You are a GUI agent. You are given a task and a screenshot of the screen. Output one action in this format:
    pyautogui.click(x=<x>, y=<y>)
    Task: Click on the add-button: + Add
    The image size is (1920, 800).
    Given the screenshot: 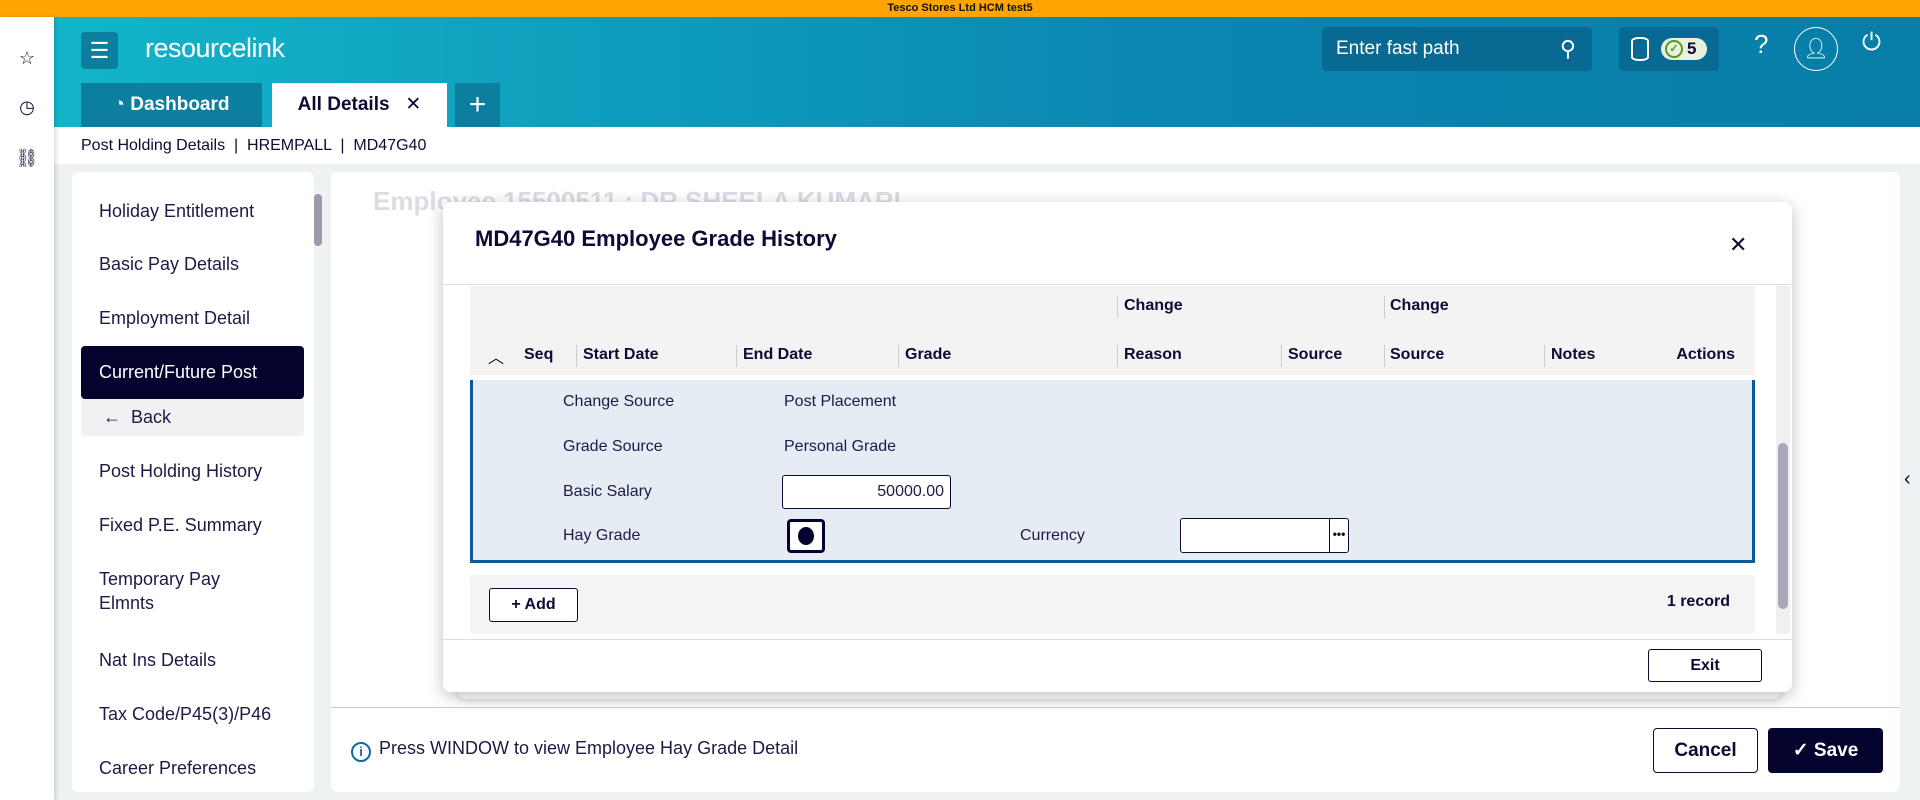 What is the action you would take?
    pyautogui.click(x=533, y=605)
    